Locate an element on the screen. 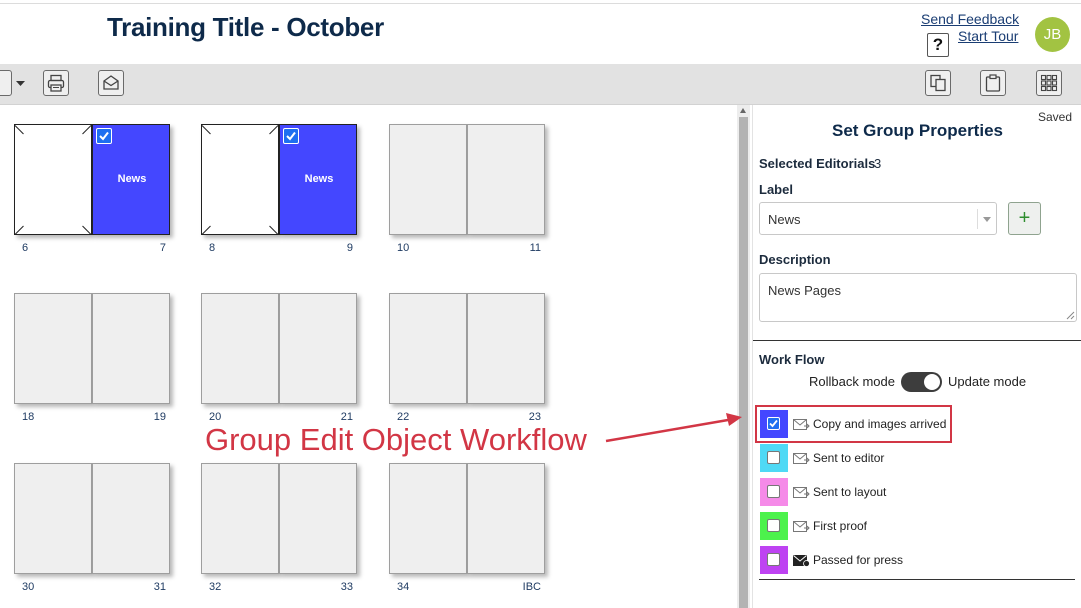  description-value: News Pages is located at coordinates (804, 290).